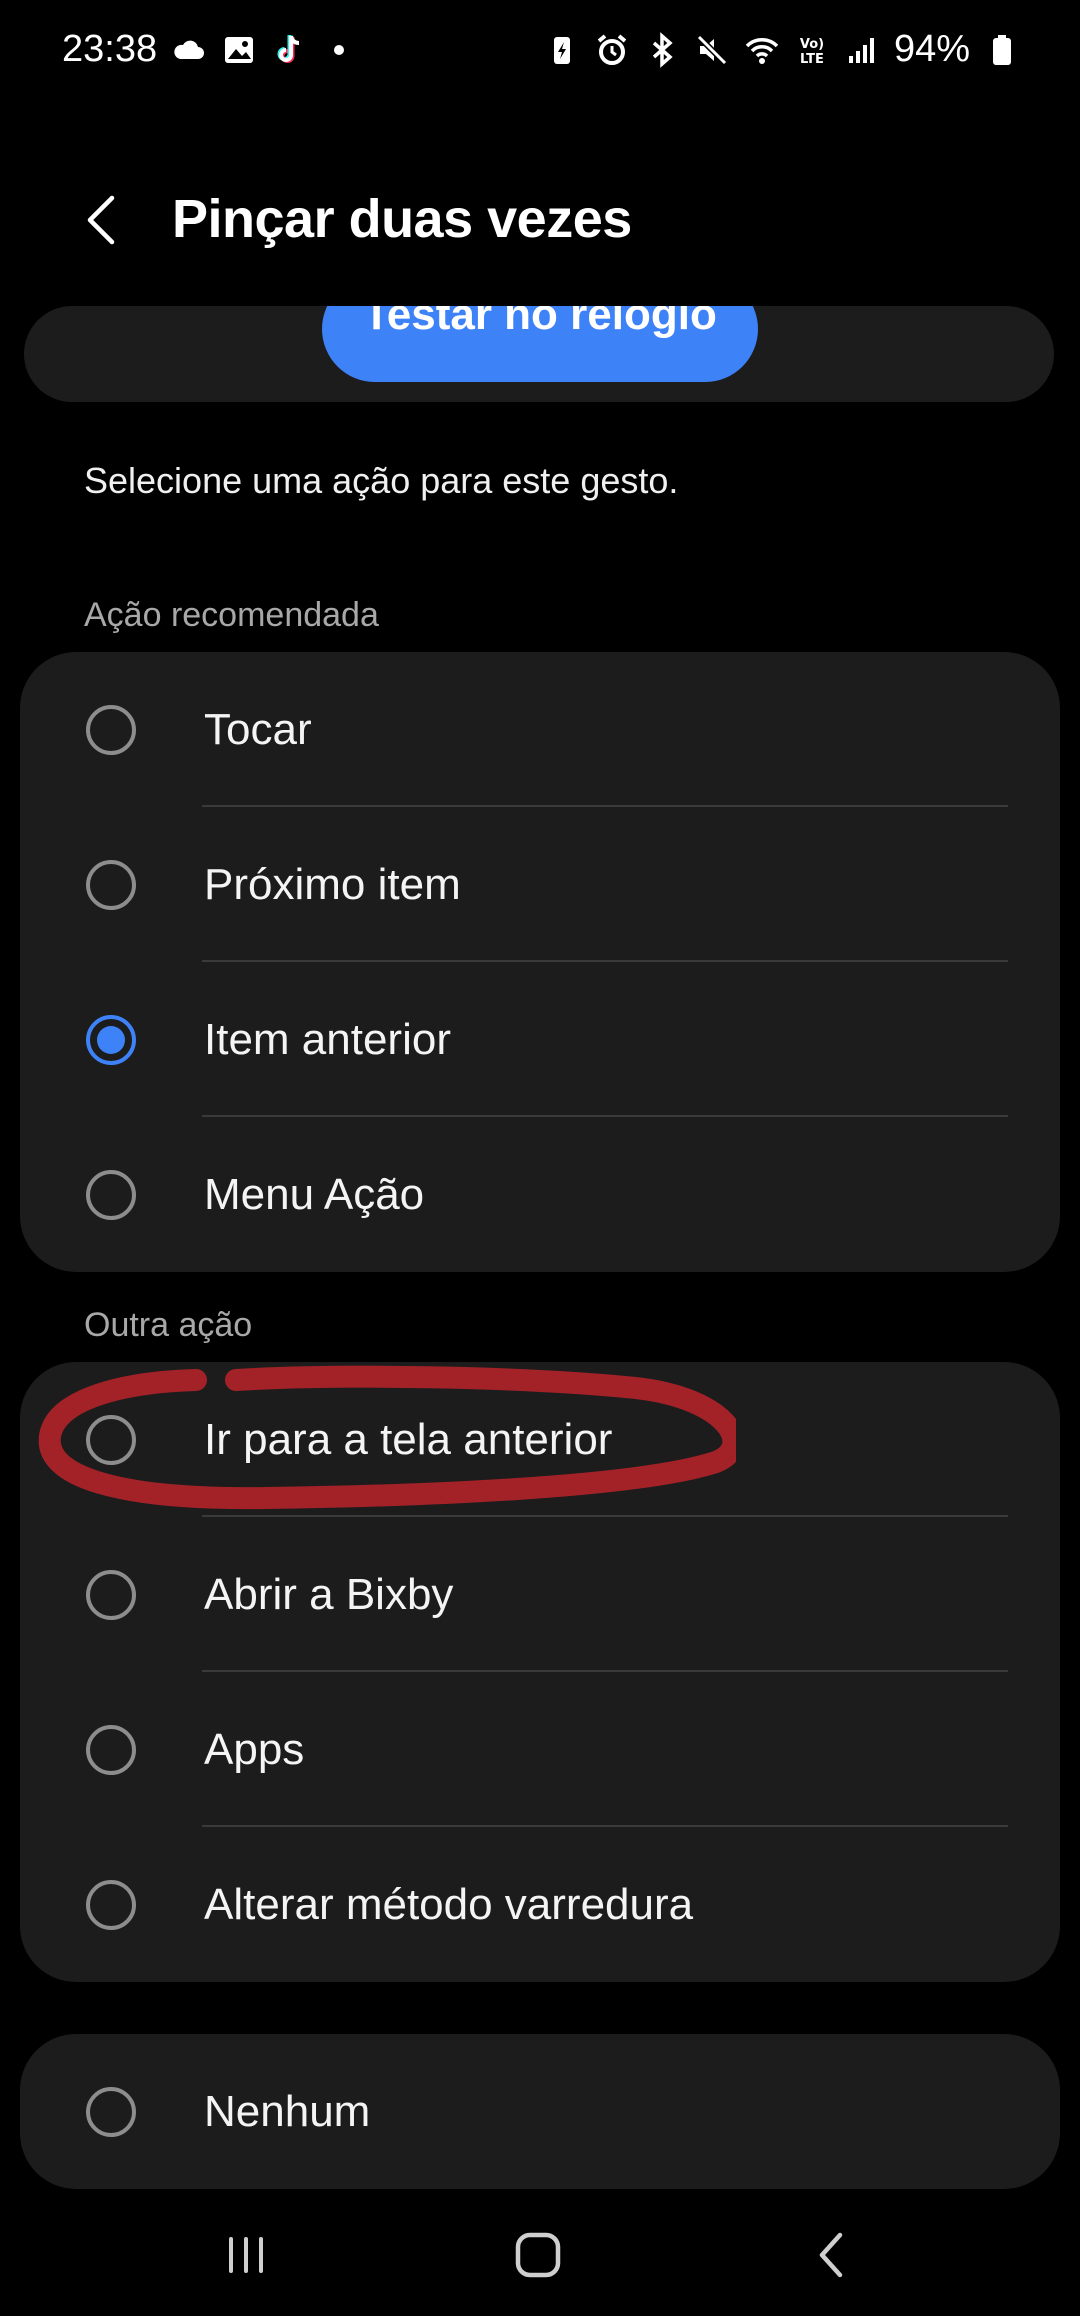 The image size is (1080, 2316). Describe the element at coordinates (612, 50) in the screenshot. I see `alarm-icon` at that location.